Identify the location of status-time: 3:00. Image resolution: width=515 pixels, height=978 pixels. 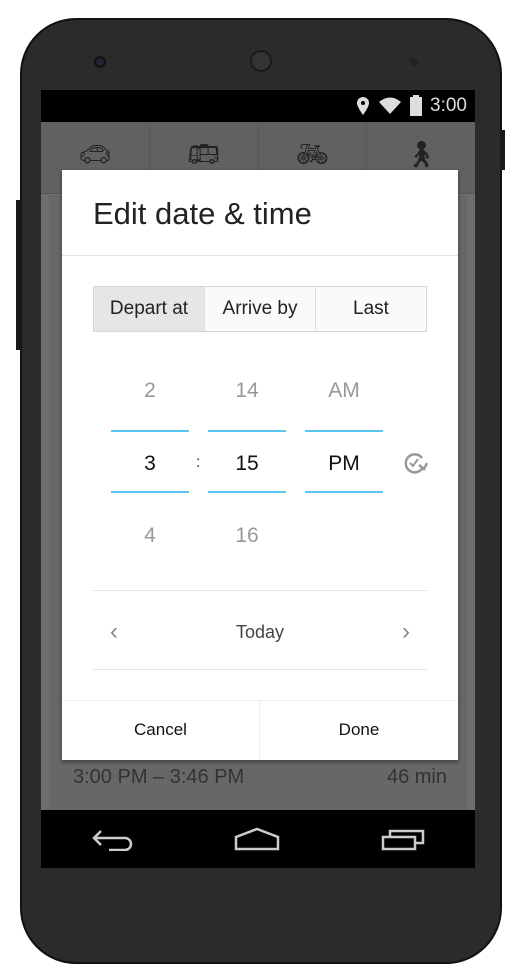
(448, 105).